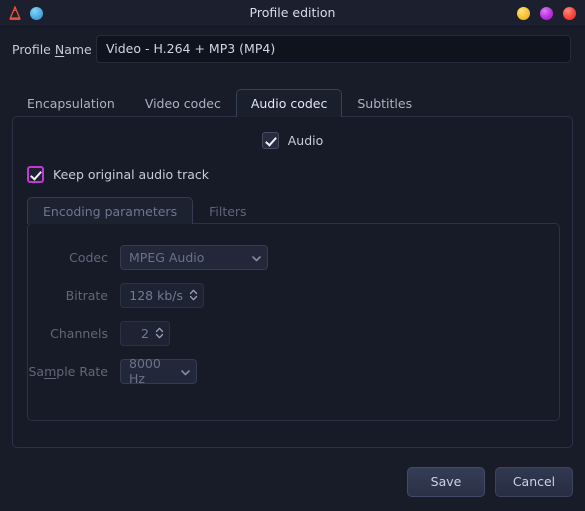  I want to click on profile-name-label-prefix: Profile, so click(33, 49).